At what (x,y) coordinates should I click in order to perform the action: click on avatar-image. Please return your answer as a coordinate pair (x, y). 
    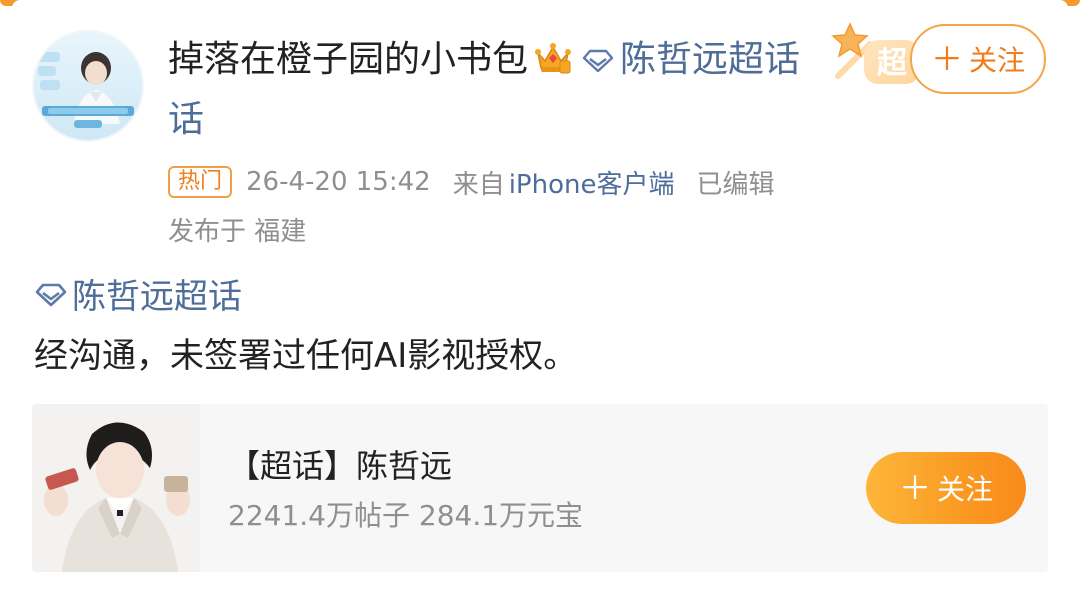
    Looking at the image, I should click on (88, 86).